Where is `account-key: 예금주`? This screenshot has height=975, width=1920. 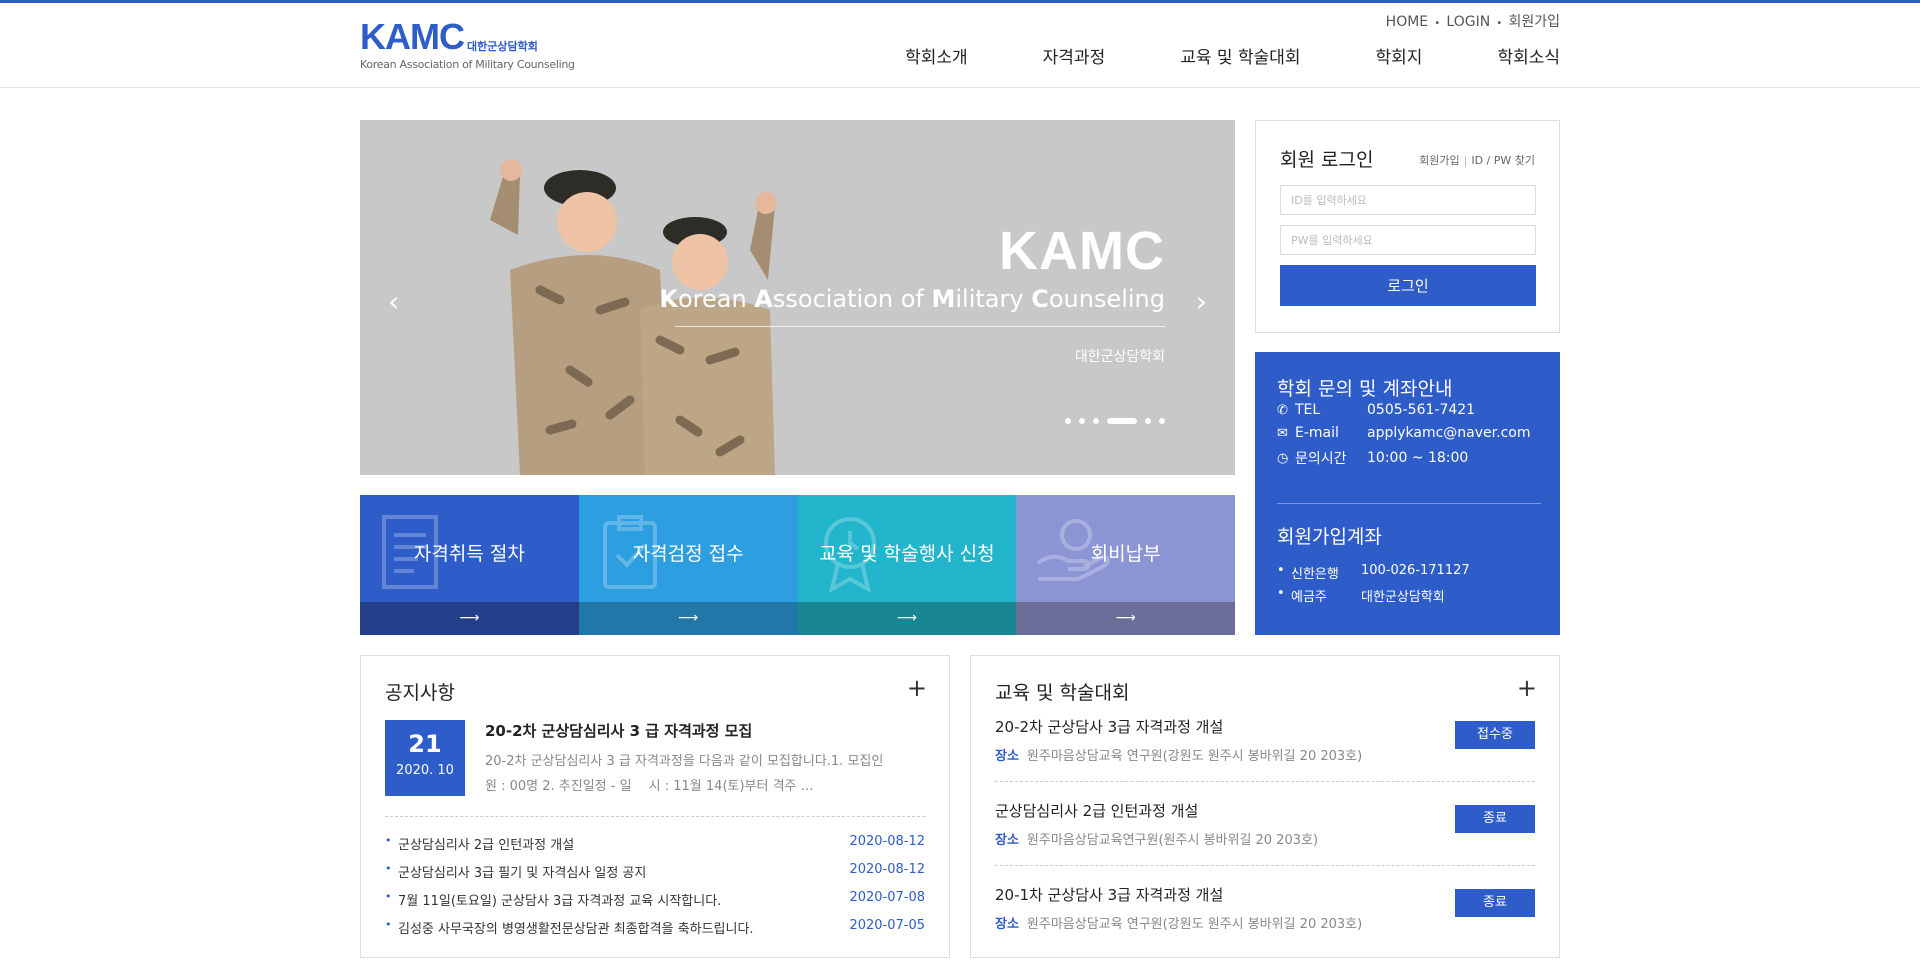 account-key: 예금주 is located at coordinates (1309, 597).